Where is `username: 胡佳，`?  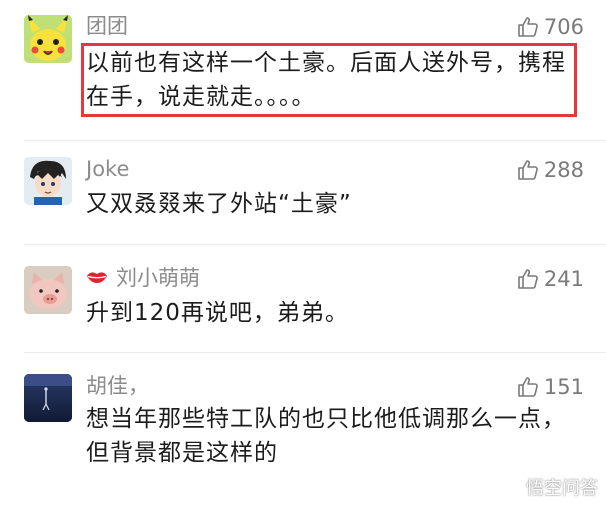
username: 胡佳， is located at coordinates (117, 386).